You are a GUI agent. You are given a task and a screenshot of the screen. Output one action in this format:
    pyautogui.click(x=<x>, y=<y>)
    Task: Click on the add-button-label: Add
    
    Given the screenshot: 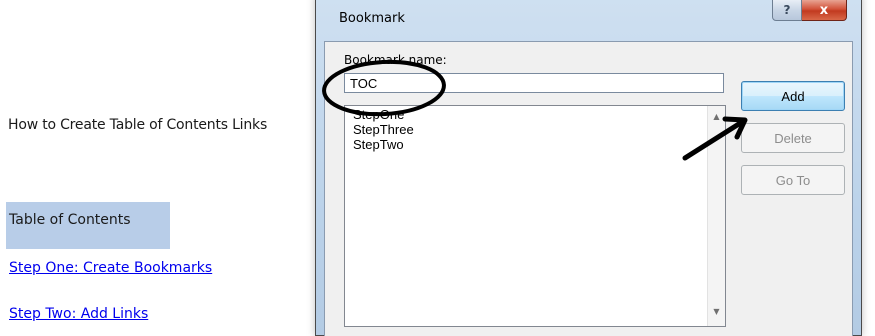 What is the action you would take?
    pyautogui.click(x=793, y=96)
    